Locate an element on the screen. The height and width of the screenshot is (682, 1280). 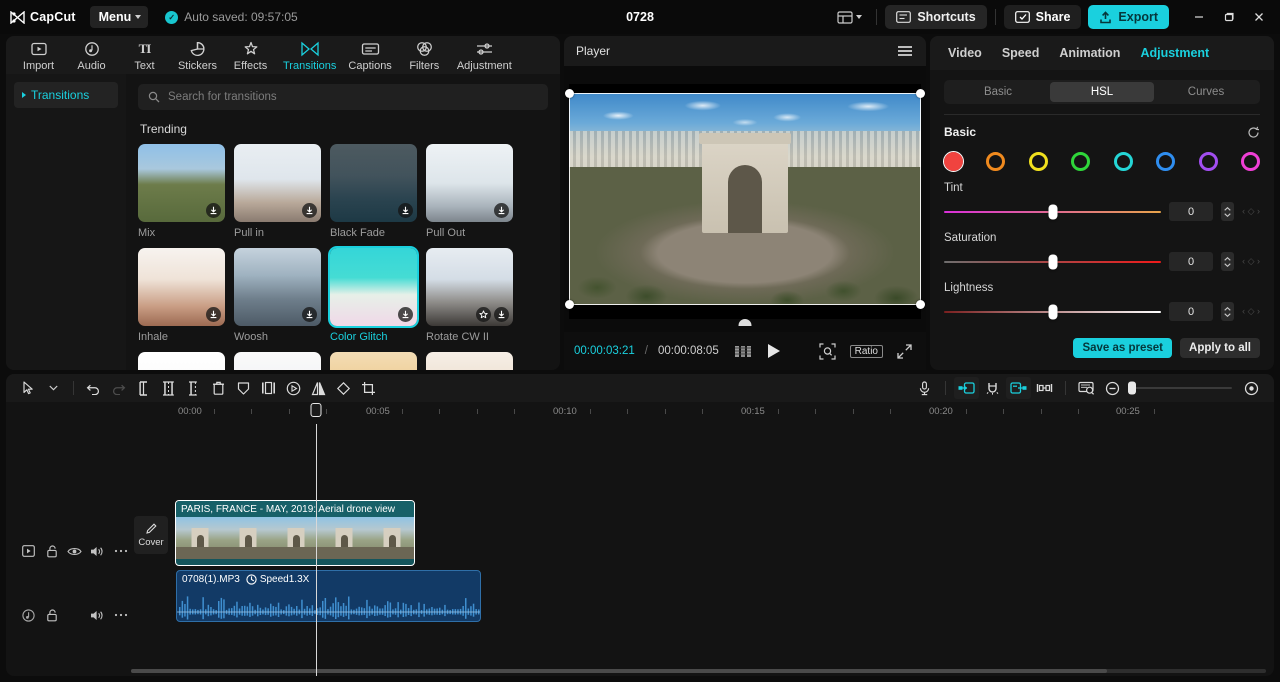
sidebar-item-transitions: Transitions is located at coordinates (66, 95).